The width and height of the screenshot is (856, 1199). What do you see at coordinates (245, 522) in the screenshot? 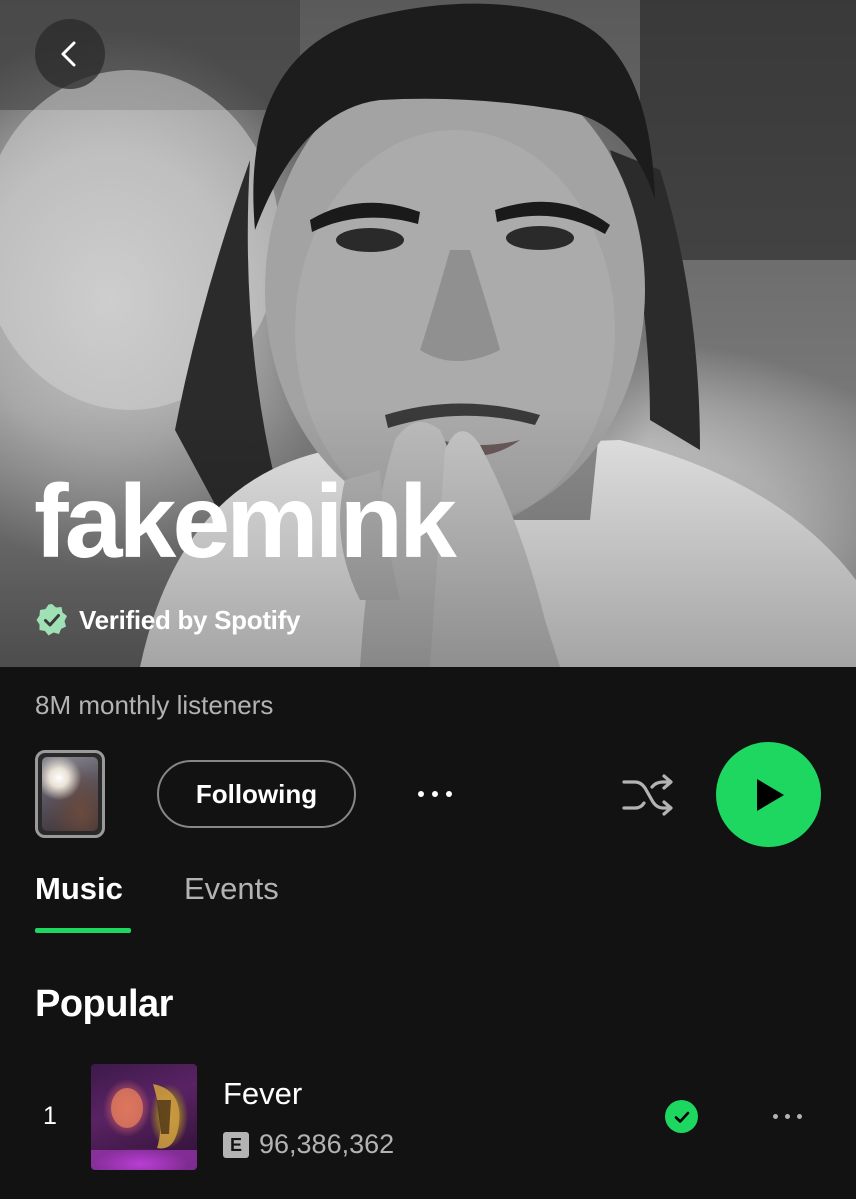
I see `artist-name: fakemink` at bounding box center [245, 522].